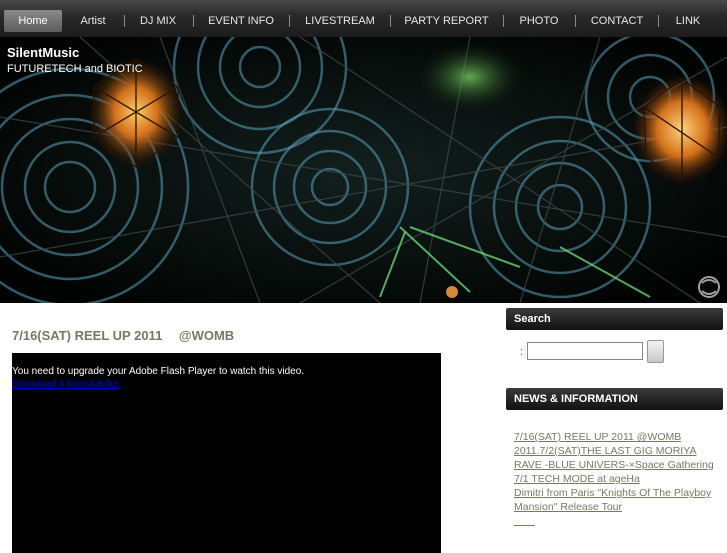  What do you see at coordinates (688, 21) in the screenshot?
I see `nav-link: LINK` at bounding box center [688, 21].